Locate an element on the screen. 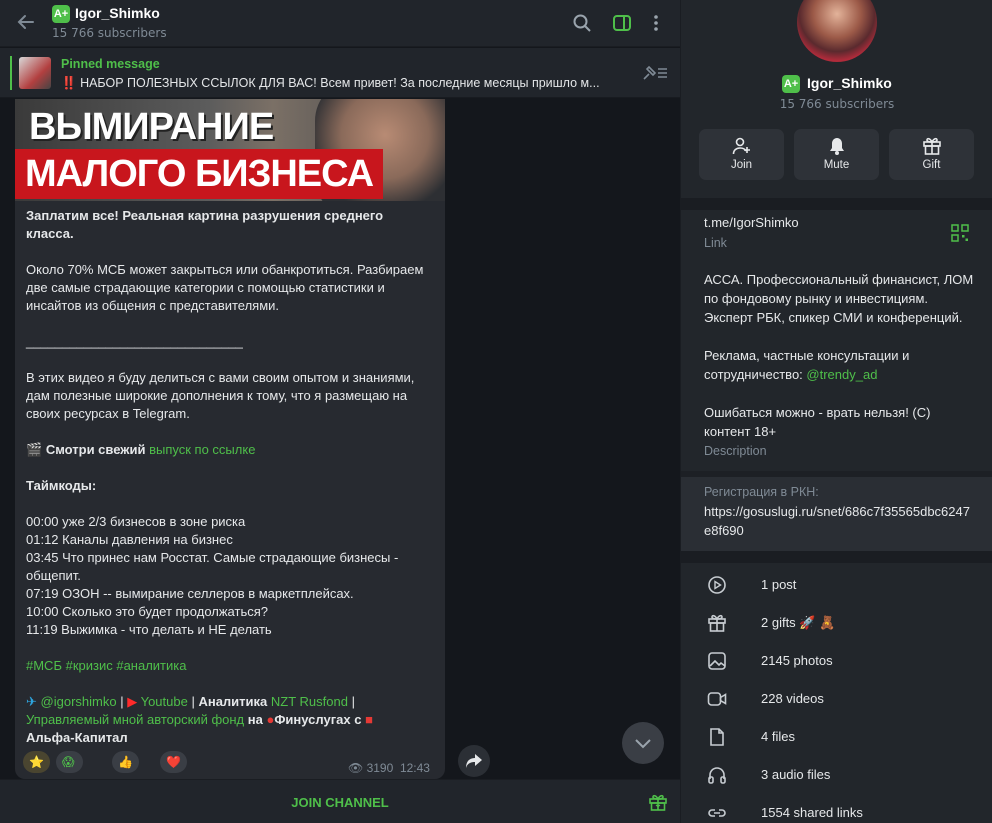 The height and width of the screenshot is (823, 992). double-exclamation-icon: ‼️ is located at coordinates (69, 83).